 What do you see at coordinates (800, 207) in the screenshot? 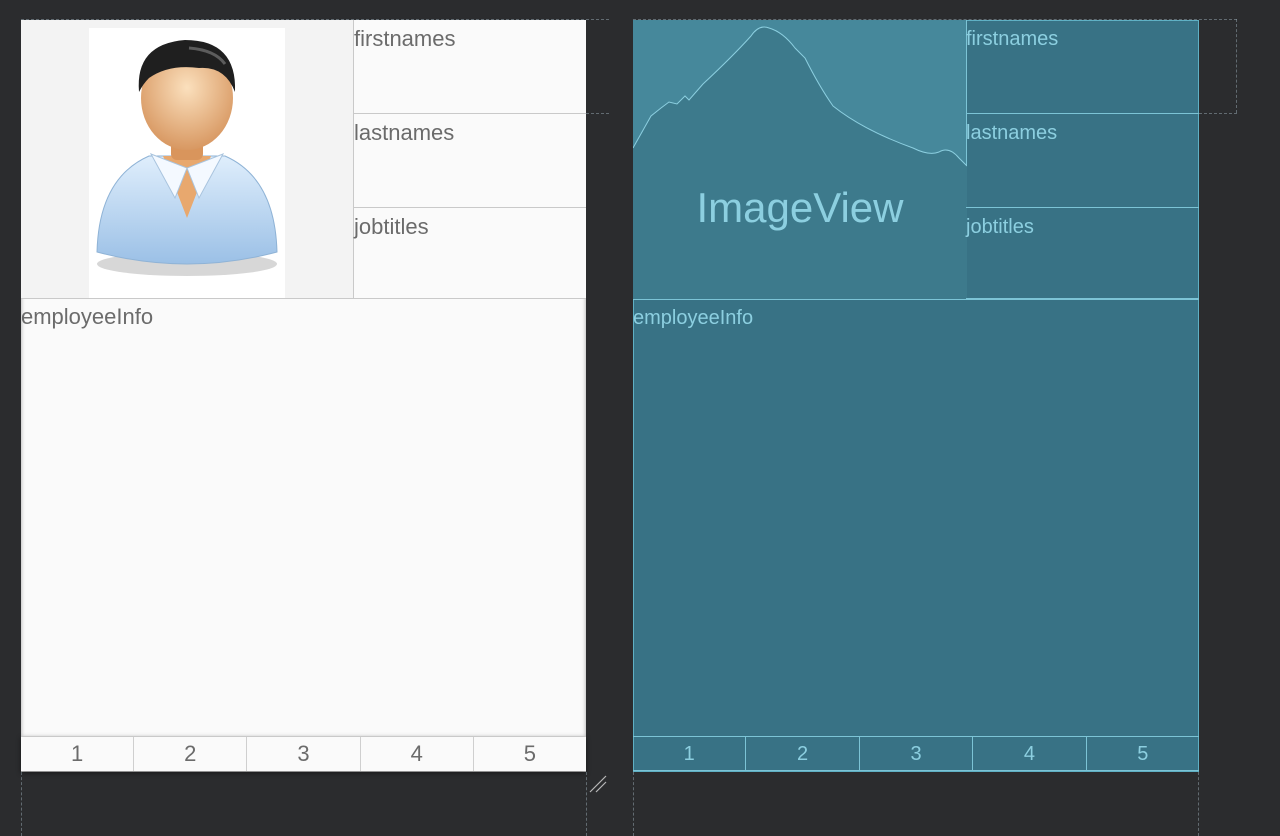
I see `image-view-label: ImageView` at bounding box center [800, 207].